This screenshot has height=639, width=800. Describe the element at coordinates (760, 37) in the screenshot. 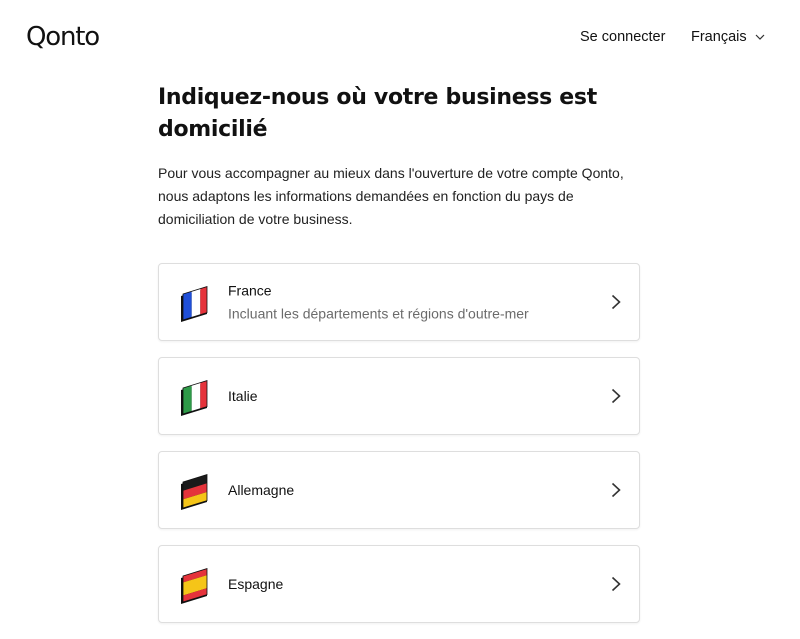

I see `chevron-down-icon` at that location.